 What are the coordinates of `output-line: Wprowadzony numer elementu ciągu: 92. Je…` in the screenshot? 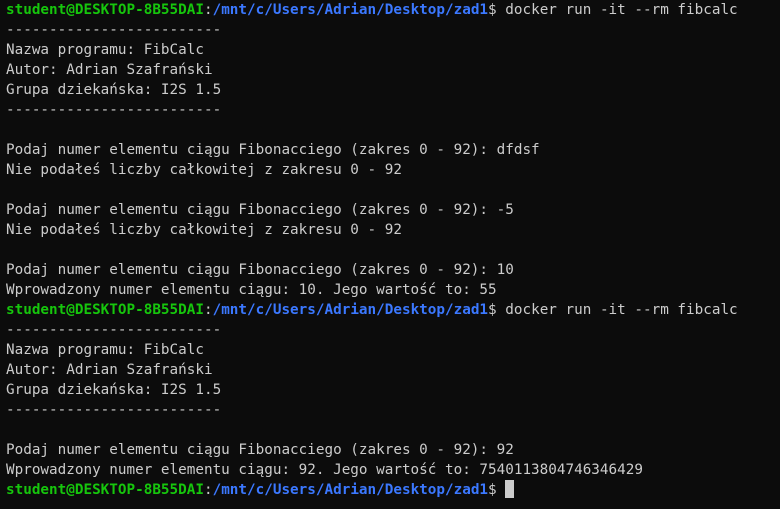 It's located at (324, 470).